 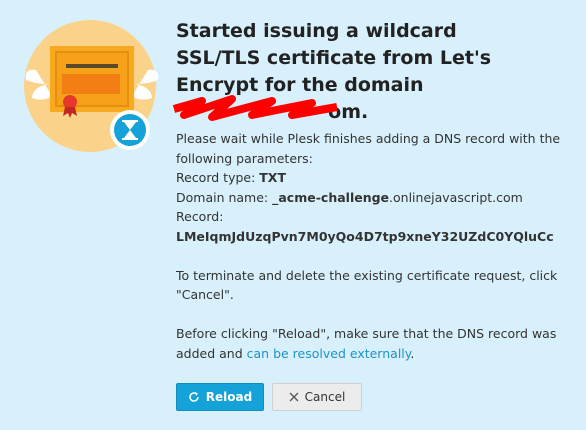 I want to click on refresh-icon, so click(x=194, y=397).